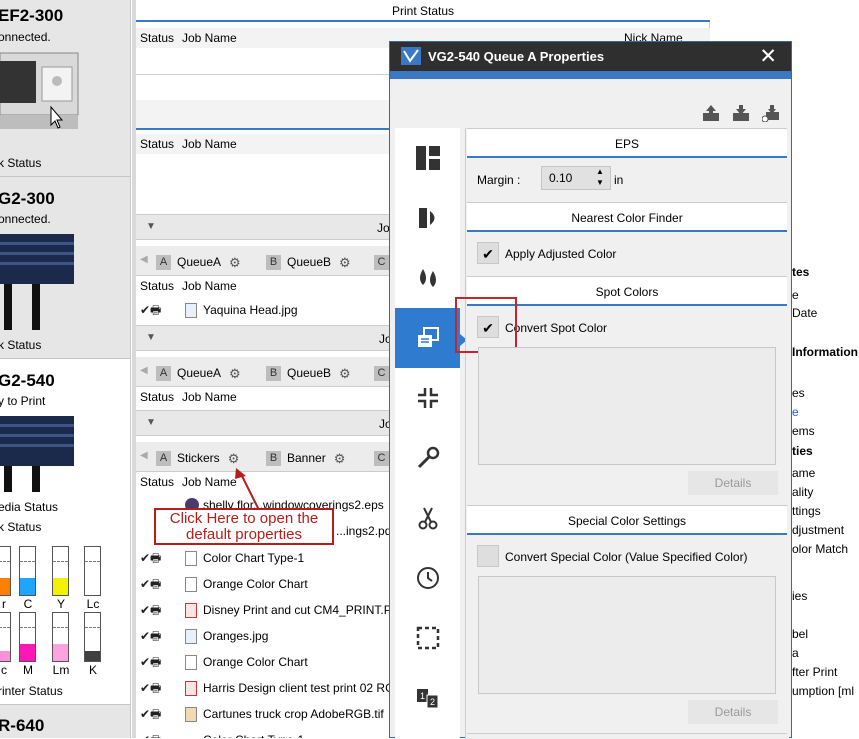  What do you see at coordinates (427, 158) in the screenshot?
I see `nav-layout` at bounding box center [427, 158].